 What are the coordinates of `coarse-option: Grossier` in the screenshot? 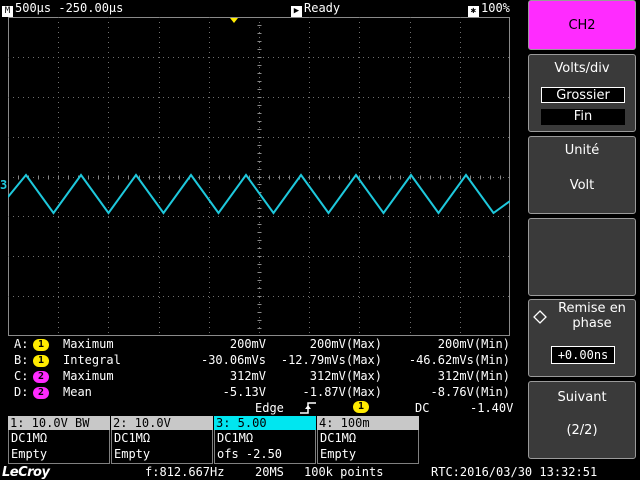 It's located at (583, 95).